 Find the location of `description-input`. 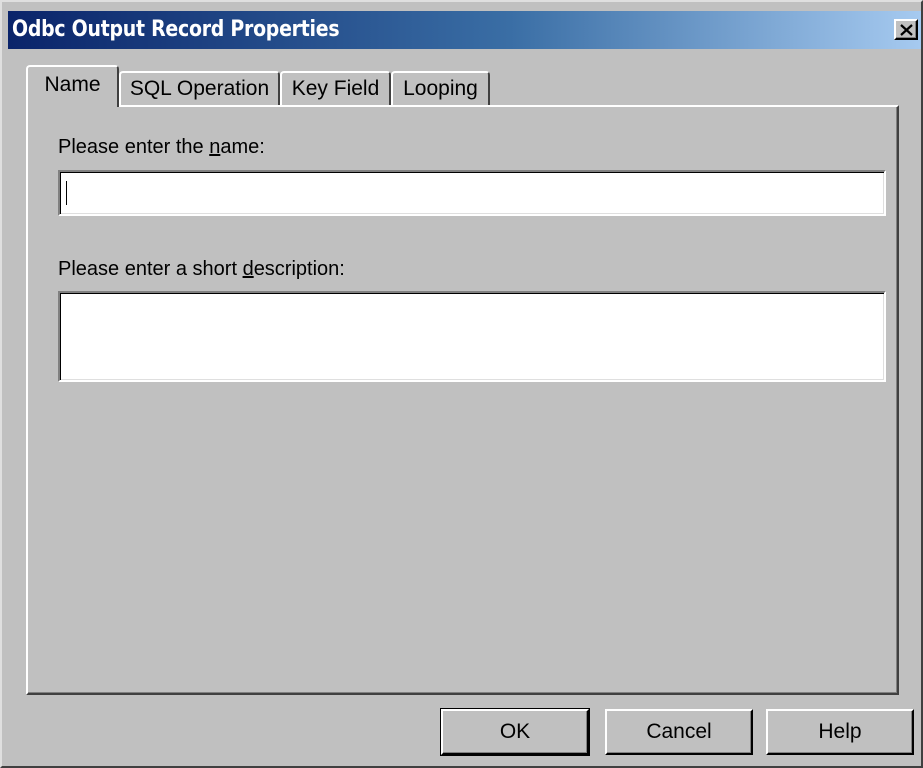

description-input is located at coordinates (474, 336).